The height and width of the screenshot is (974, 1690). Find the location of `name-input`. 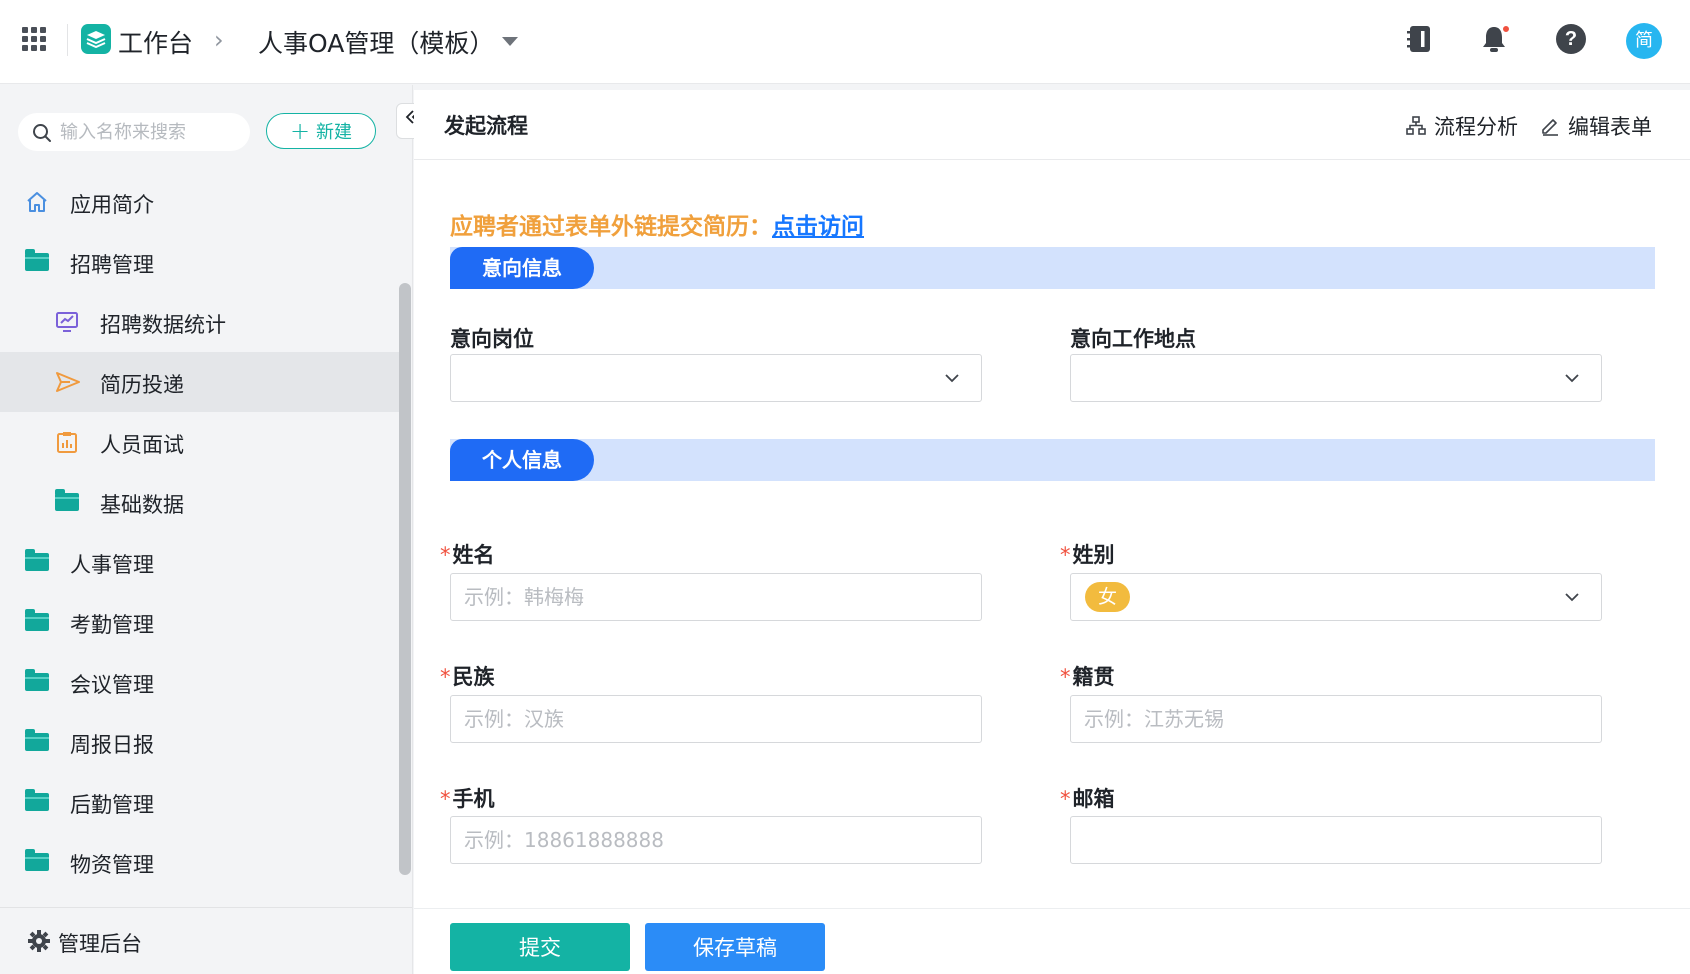

name-input is located at coordinates (716, 597).